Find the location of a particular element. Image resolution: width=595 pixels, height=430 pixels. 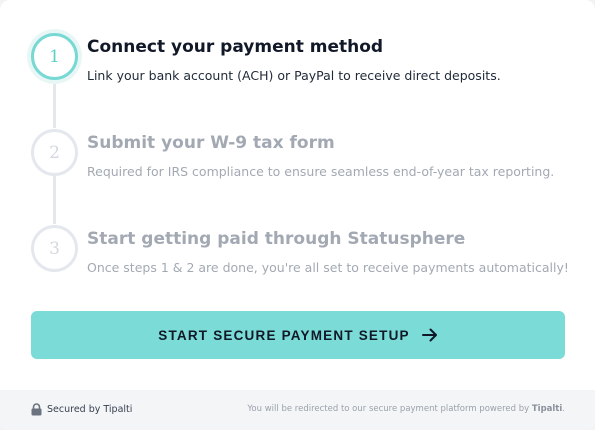

step-number-badge: 2 is located at coordinates (54, 152).